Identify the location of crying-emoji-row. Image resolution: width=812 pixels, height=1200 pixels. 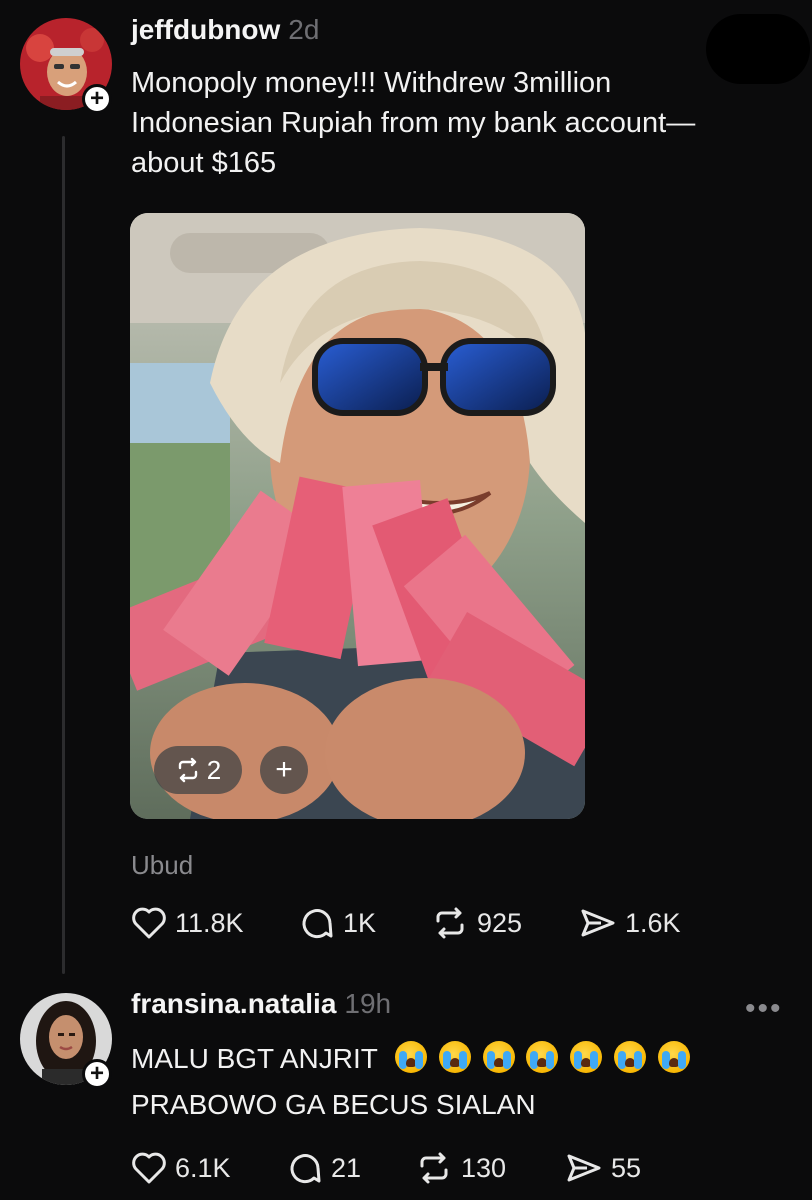
(540, 1057).